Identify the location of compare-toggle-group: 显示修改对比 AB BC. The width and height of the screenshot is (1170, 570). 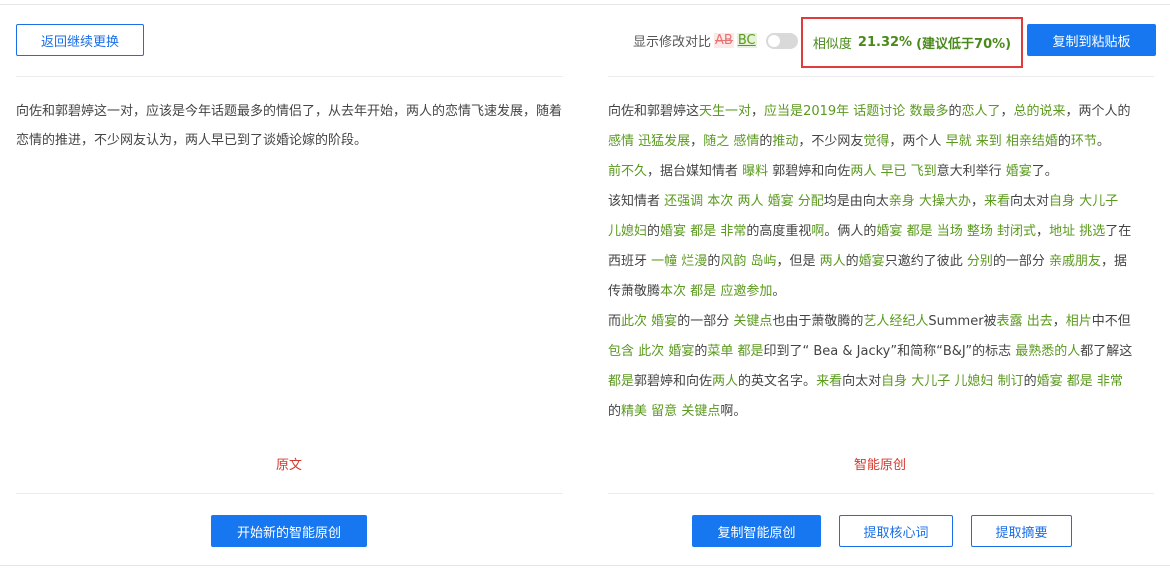
(715, 40).